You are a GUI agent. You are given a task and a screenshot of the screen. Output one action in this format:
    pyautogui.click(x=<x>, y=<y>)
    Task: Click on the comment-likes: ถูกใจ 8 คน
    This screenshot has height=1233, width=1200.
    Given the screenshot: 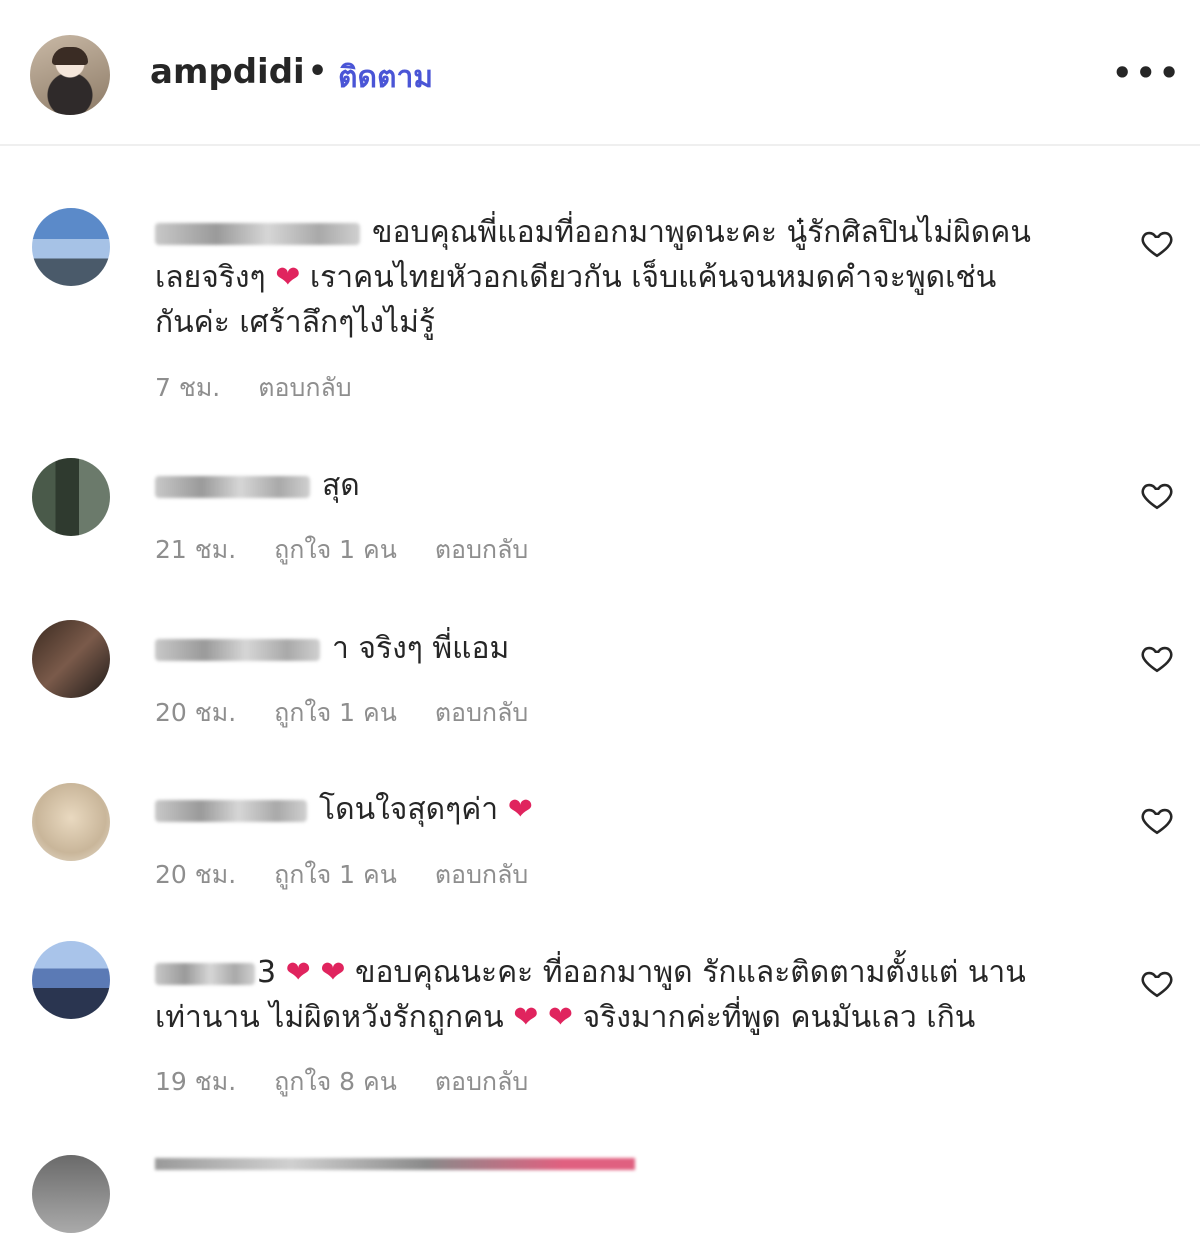 What is the action you would take?
    pyautogui.click(x=335, y=1081)
    